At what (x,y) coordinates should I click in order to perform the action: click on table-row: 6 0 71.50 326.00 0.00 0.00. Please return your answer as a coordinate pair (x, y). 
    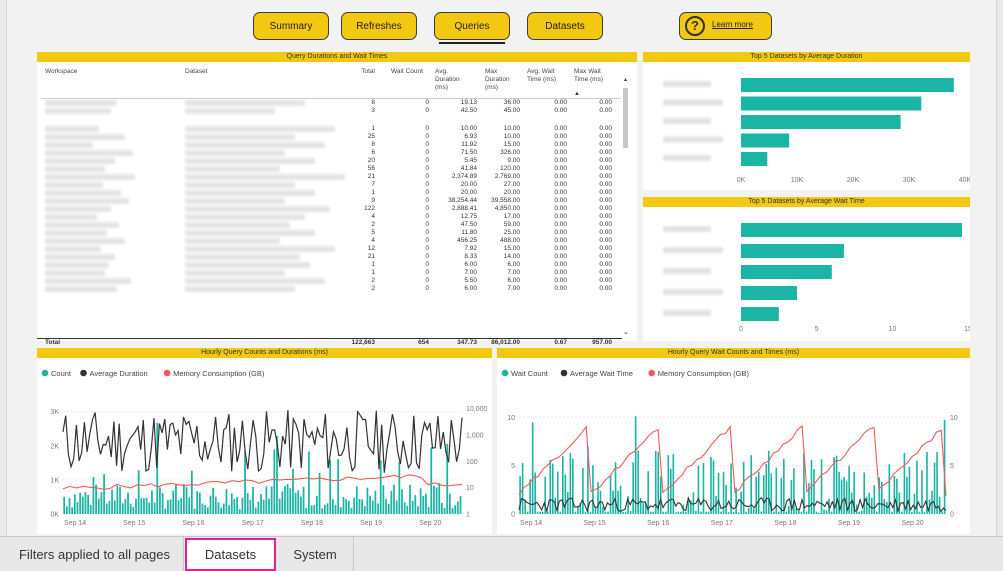
    Looking at the image, I should click on (329, 153).